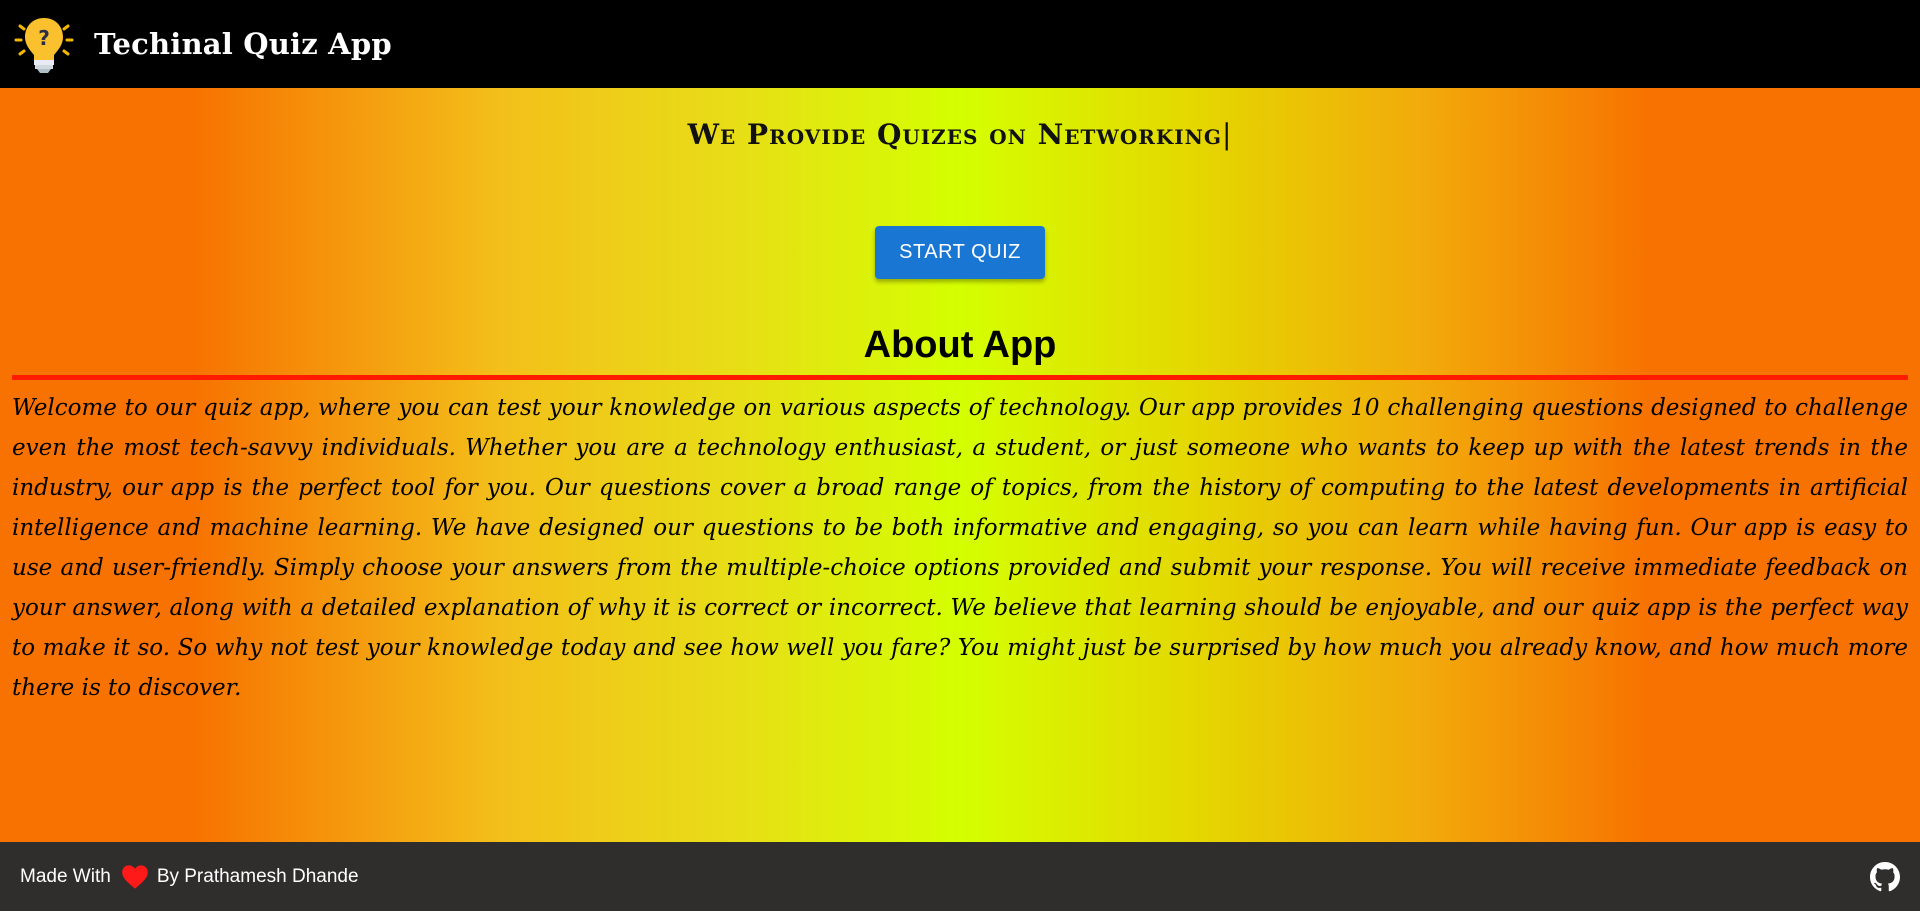  I want to click on about-divider, so click(960, 377).